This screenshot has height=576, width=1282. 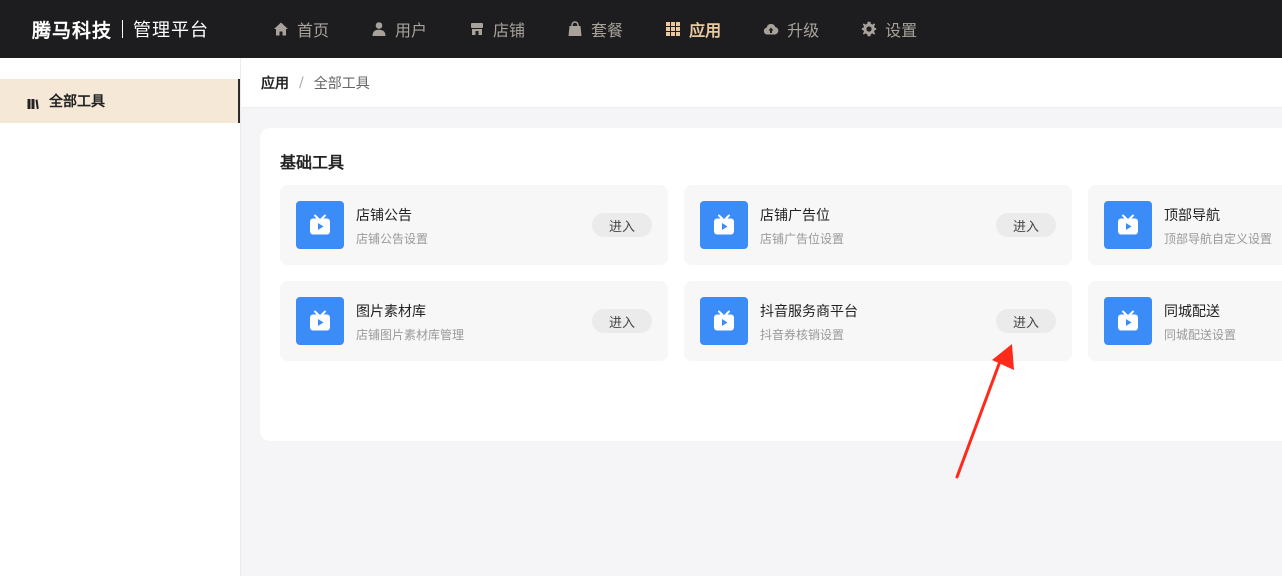 I want to click on nav-label: 用户, so click(x=411, y=30).